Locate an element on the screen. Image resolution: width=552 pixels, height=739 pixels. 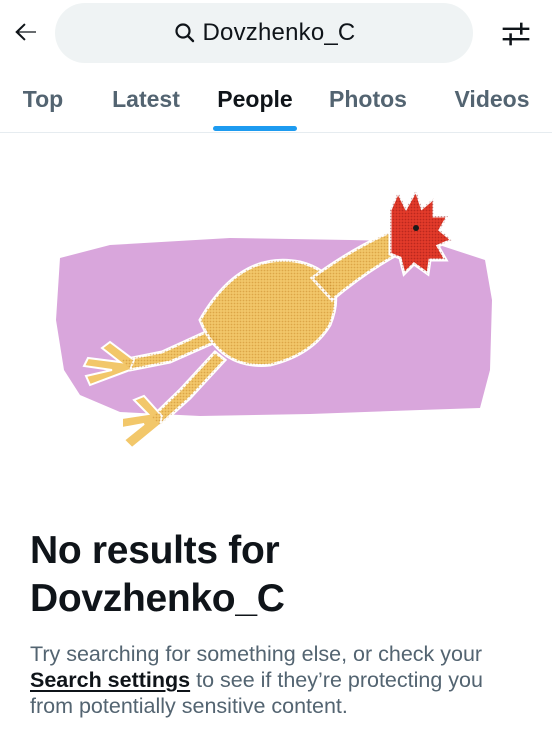
tab-label: Photos is located at coordinates (368, 99).